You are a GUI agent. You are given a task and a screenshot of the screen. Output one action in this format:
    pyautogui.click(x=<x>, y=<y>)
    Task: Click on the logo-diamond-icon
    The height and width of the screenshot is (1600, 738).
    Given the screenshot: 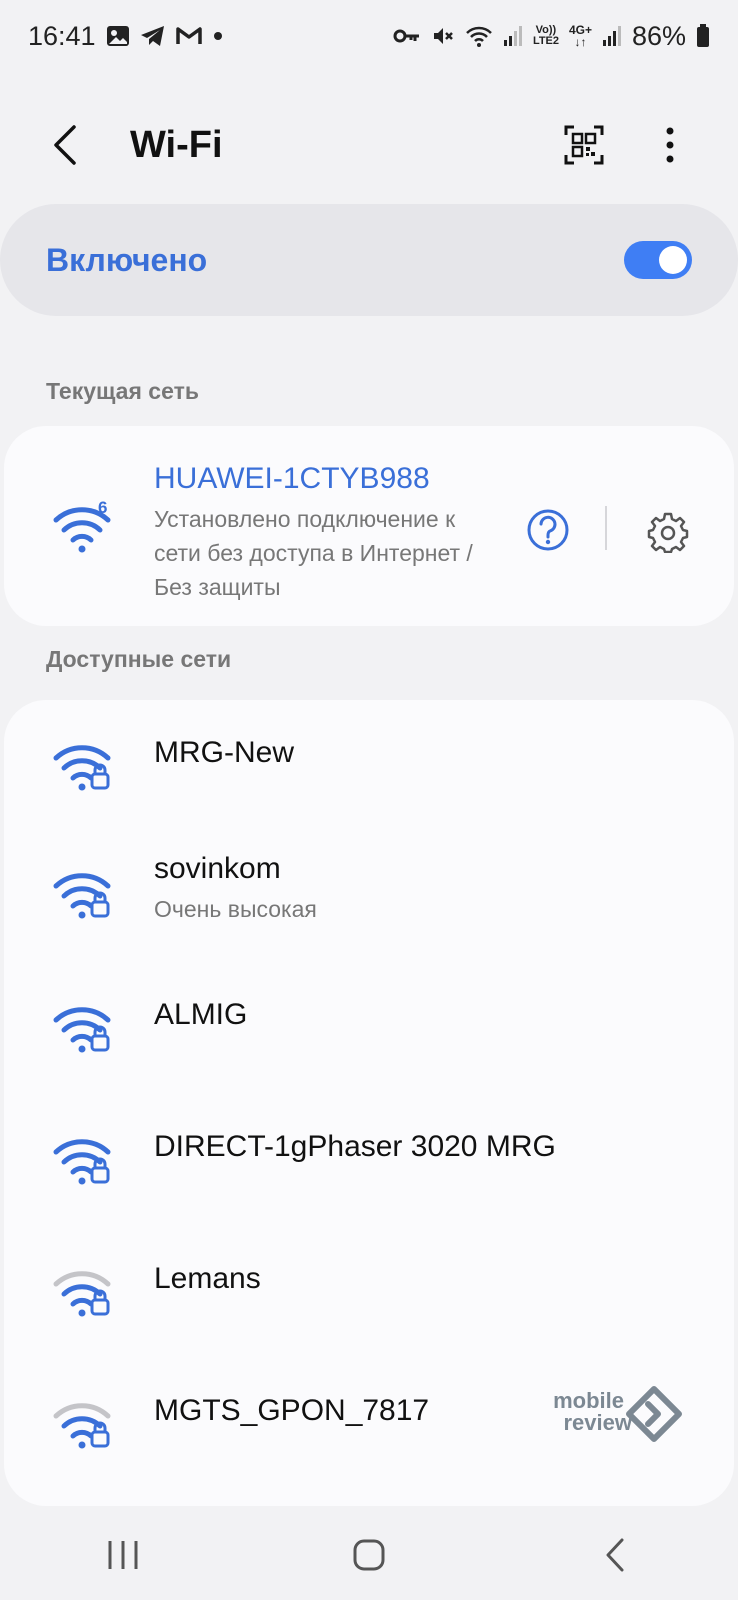 What is the action you would take?
    pyautogui.click(x=654, y=1414)
    